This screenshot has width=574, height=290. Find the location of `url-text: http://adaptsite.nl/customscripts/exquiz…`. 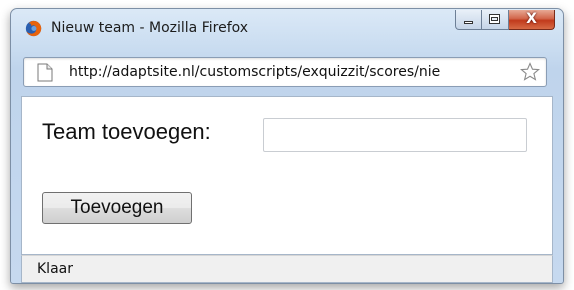

url-text: http://adaptsite.nl/customscripts/exquiz… is located at coordinates (292, 72).